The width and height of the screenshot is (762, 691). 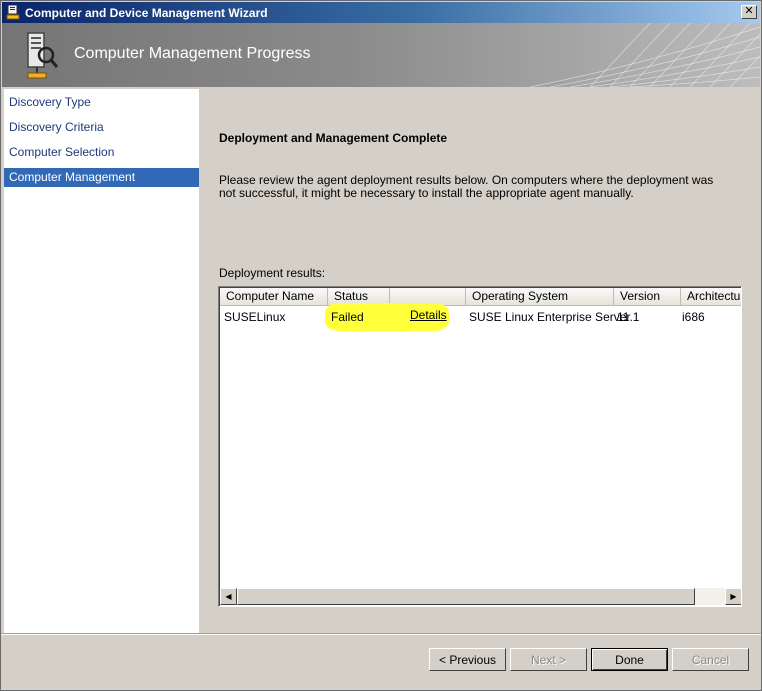 I want to click on arrow-left-icon: ◀, so click(x=228, y=596).